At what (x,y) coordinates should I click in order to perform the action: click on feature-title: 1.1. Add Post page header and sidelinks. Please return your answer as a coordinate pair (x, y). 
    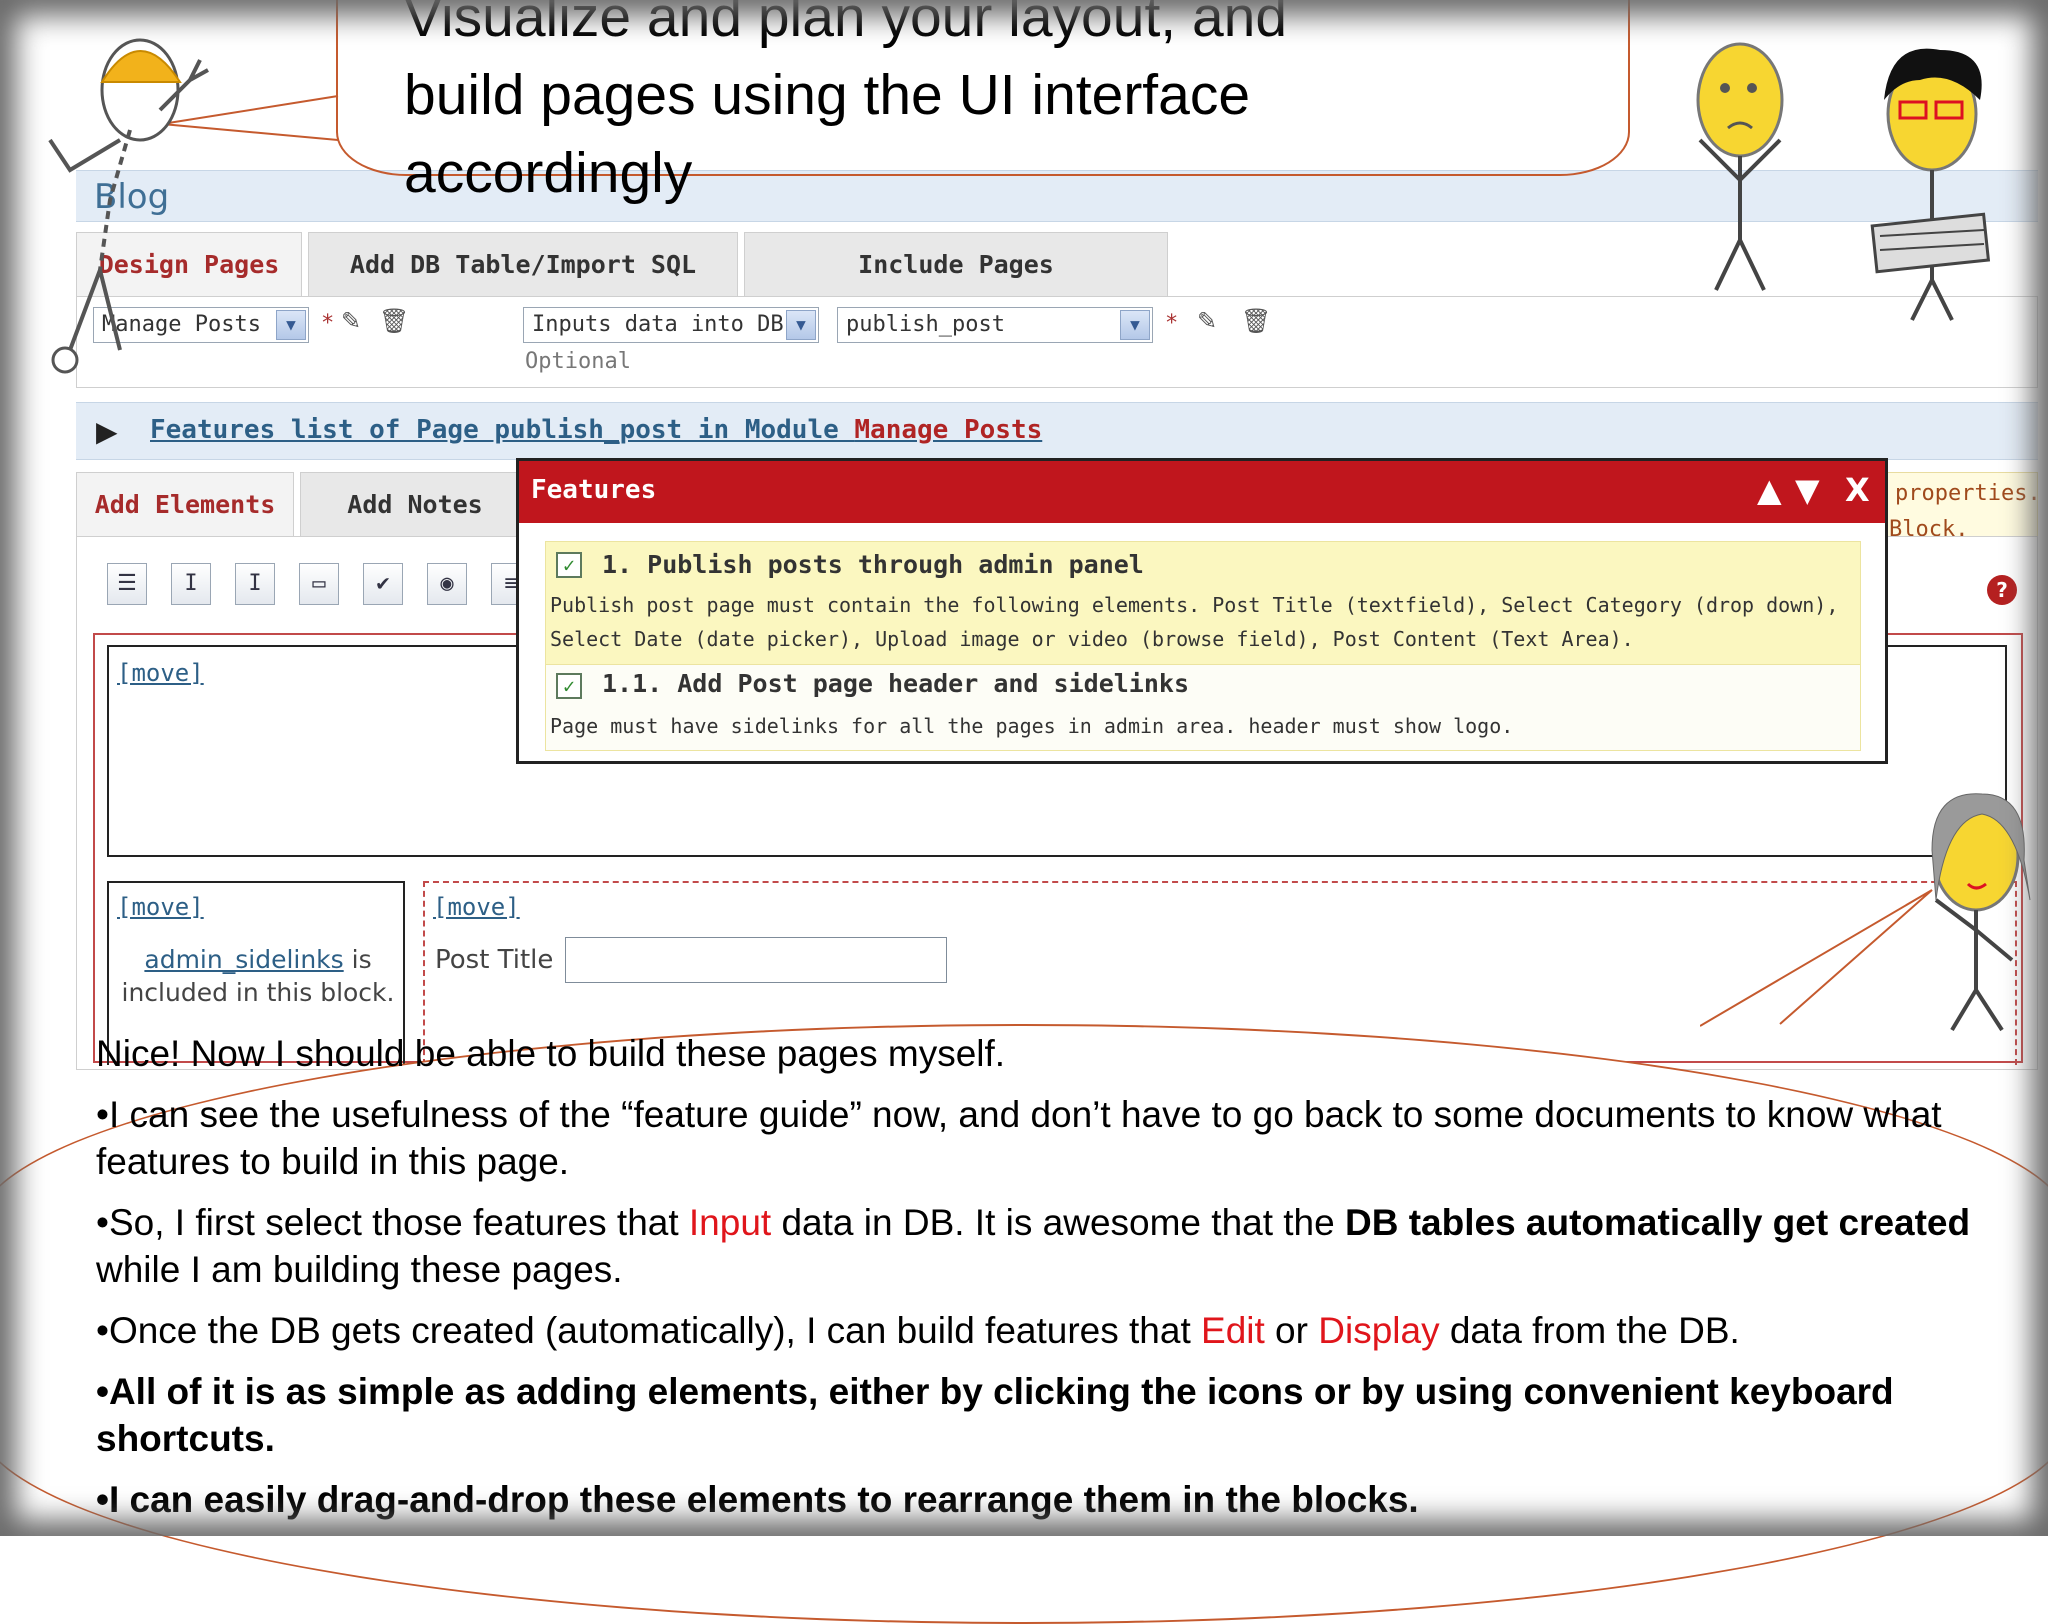
    Looking at the image, I should click on (895, 683).